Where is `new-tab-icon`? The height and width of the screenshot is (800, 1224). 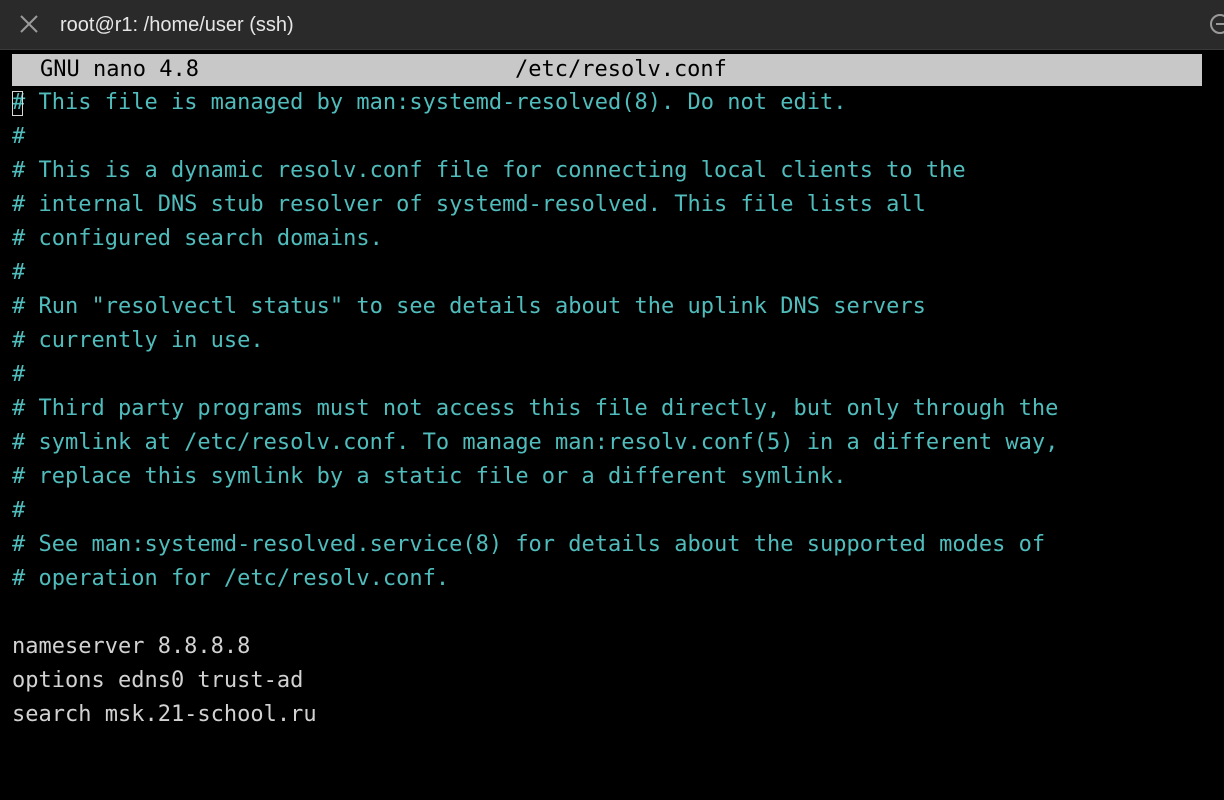 new-tab-icon is located at coordinates (1216, 25).